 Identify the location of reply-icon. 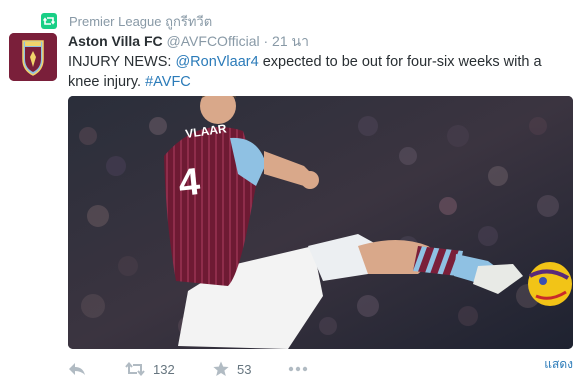
(77, 369).